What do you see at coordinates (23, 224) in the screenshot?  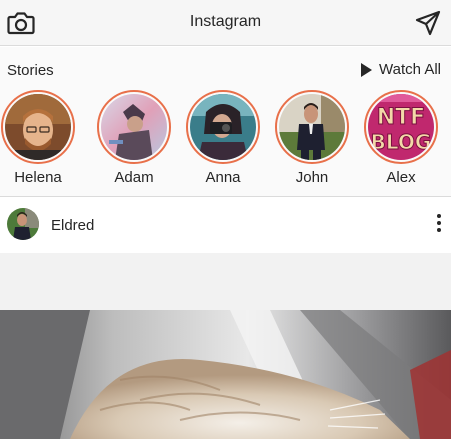 I see `post-avatar` at bounding box center [23, 224].